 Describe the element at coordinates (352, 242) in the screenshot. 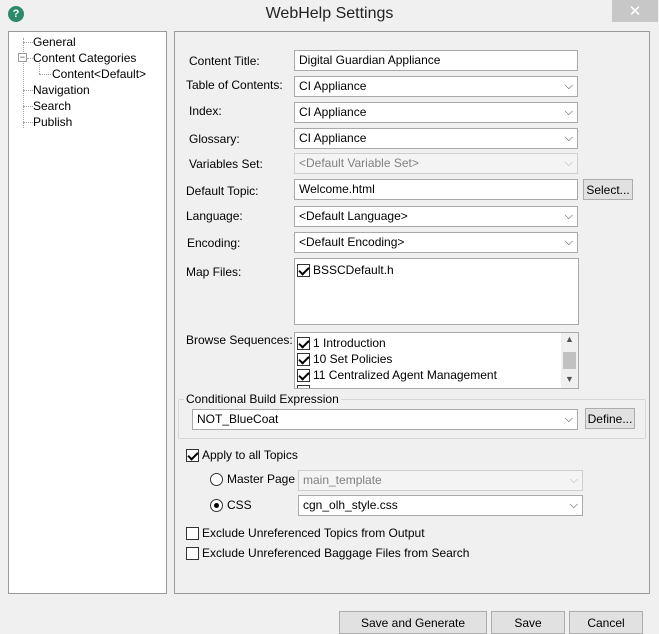

I see `encoding-value: <Default Encoding>` at that location.